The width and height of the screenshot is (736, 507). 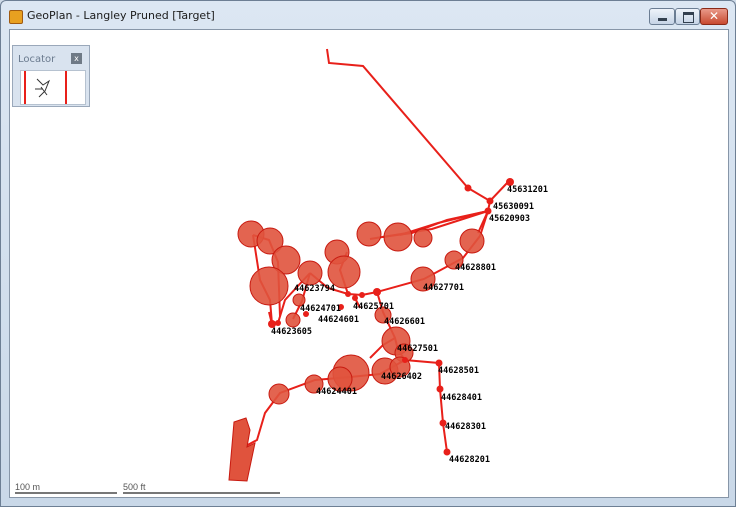 I want to click on close-icon: ✕, so click(x=714, y=16).